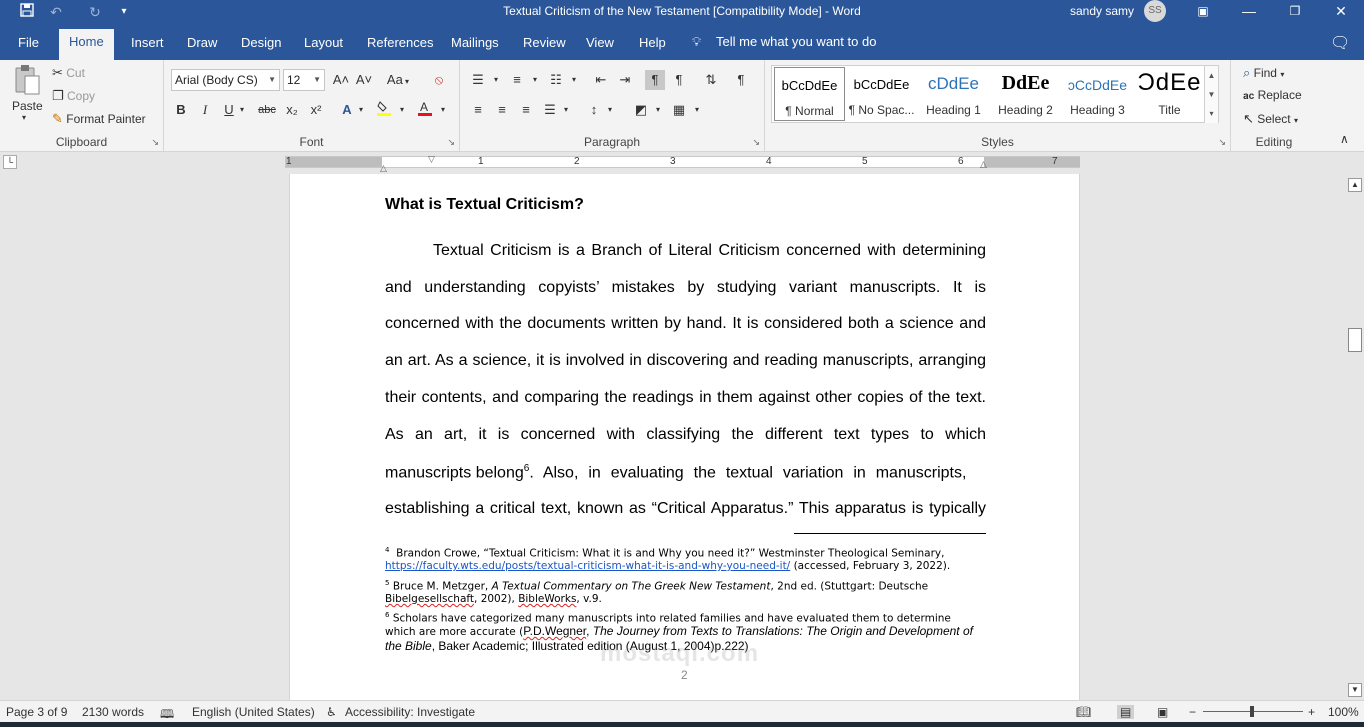  What do you see at coordinates (1355, 185) in the screenshot?
I see `scroll-up-icon: ▲` at bounding box center [1355, 185].